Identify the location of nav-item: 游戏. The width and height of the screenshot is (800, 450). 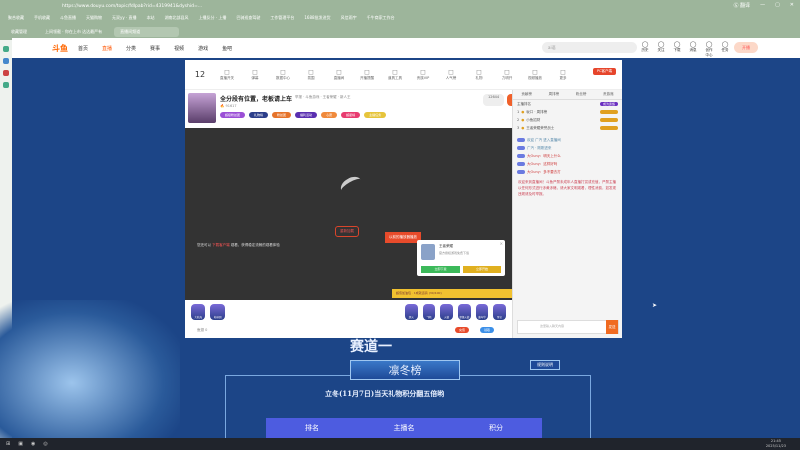
(203, 48).